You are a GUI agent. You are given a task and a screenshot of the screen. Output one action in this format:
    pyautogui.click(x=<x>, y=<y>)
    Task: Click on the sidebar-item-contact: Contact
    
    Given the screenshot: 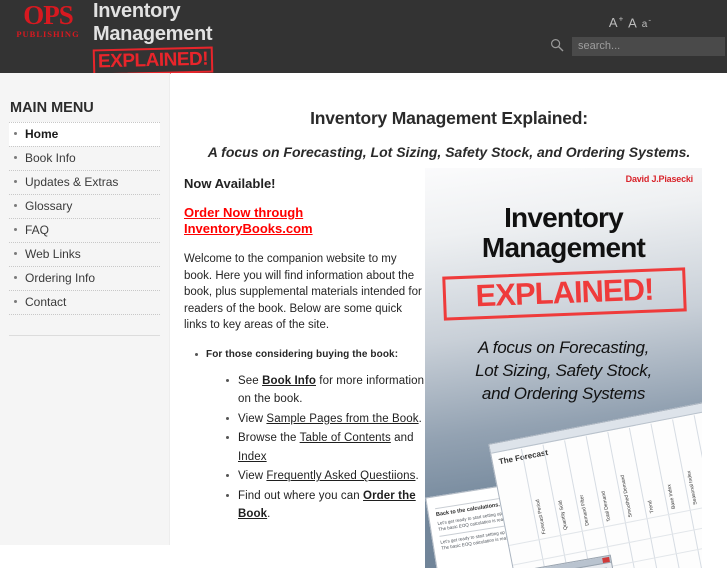 What is the action you would take?
    pyautogui.click(x=84, y=302)
    